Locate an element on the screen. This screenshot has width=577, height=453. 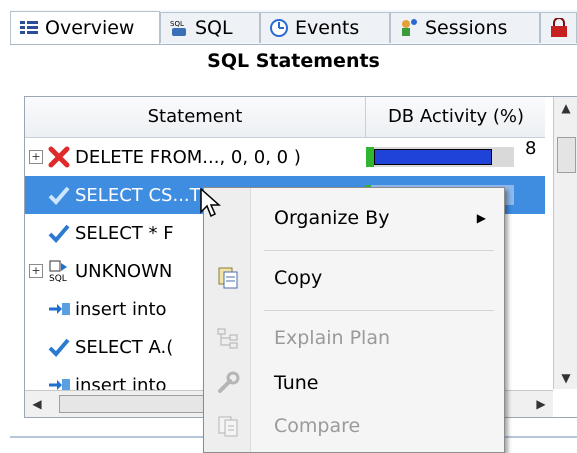
tab-locks is located at coordinates (558, 27).